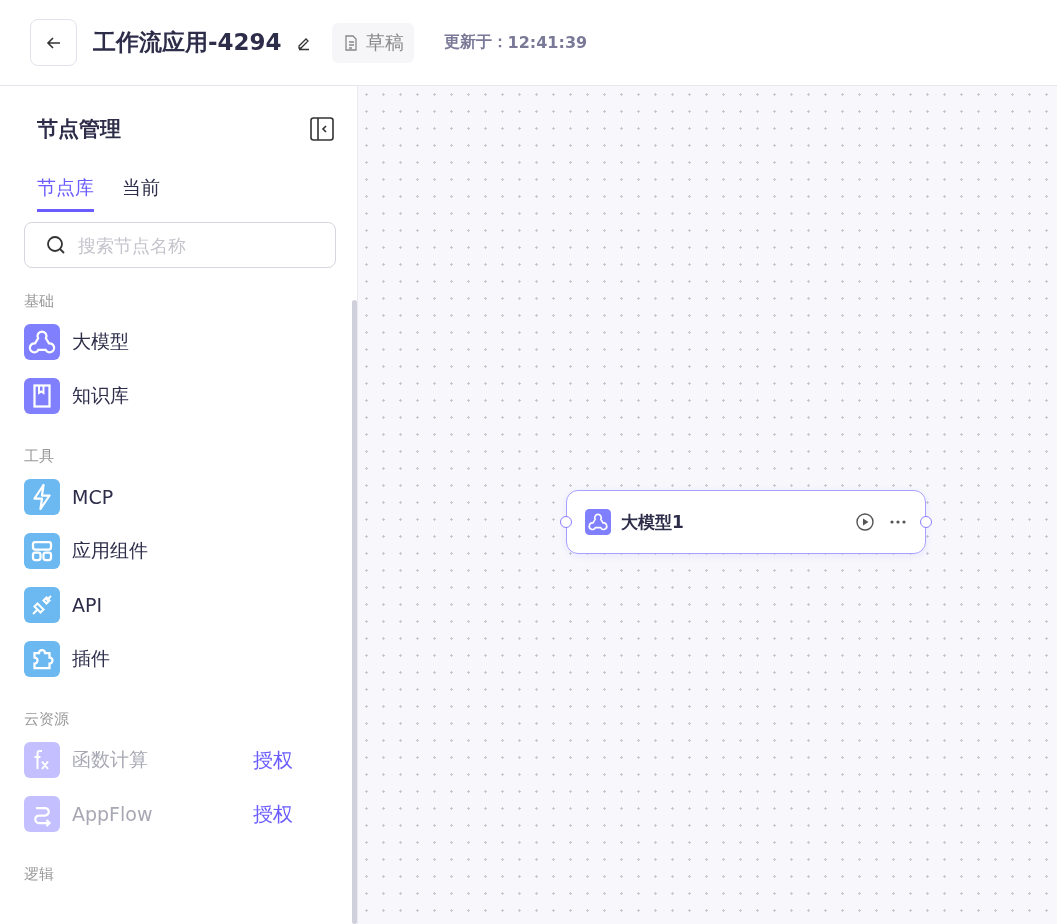 The height and width of the screenshot is (924, 1057). What do you see at coordinates (475, 42) in the screenshot?
I see `updated-label: 更新于：` at bounding box center [475, 42].